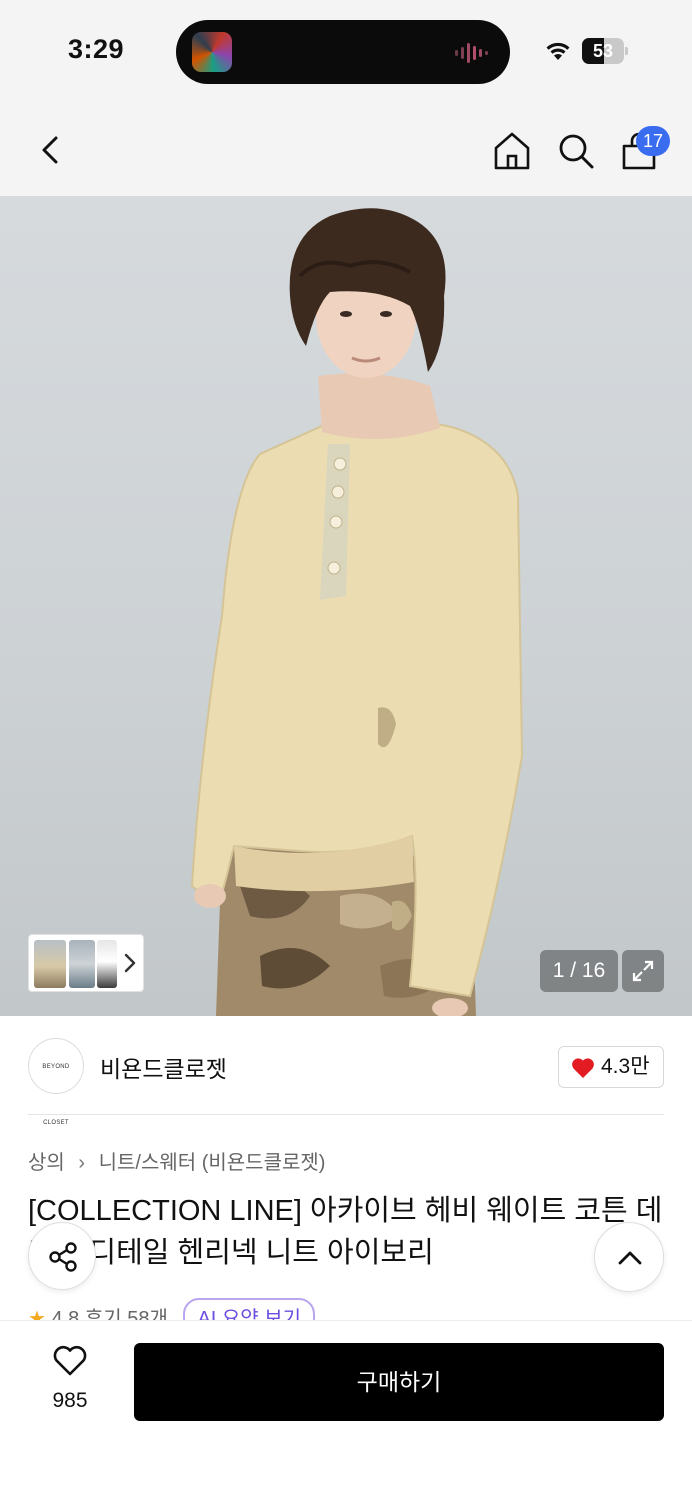 Image resolution: width=692 pixels, height=1500 pixels. I want to click on share-icon, so click(63, 1257).